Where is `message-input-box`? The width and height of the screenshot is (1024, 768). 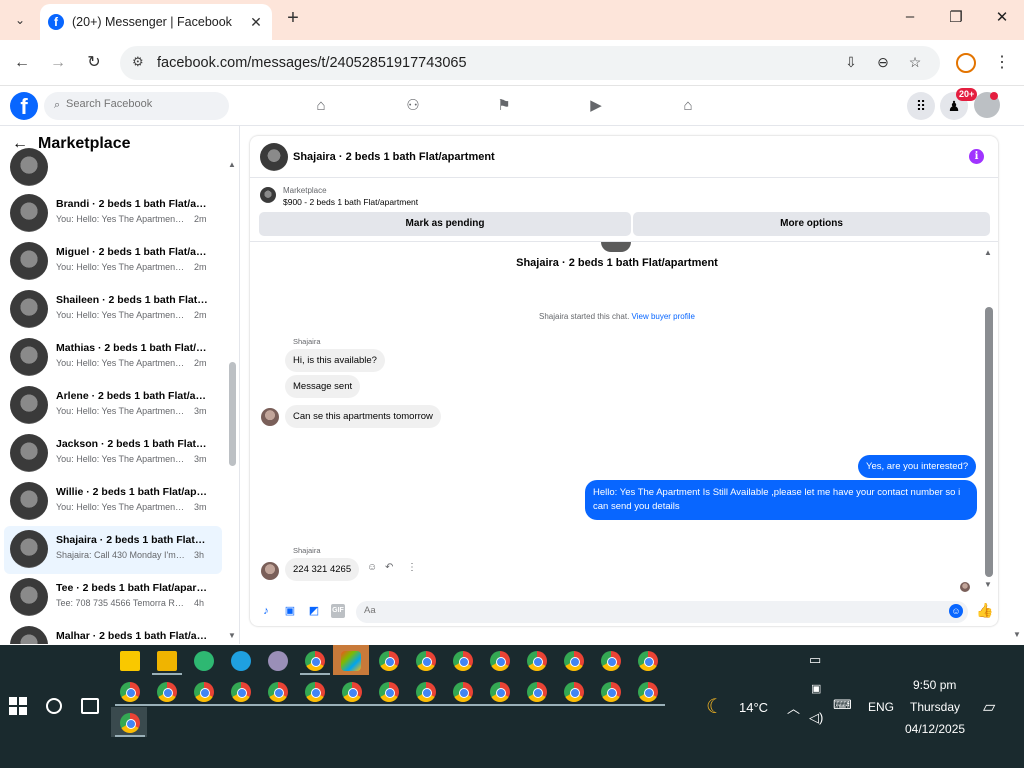 message-input-box is located at coordinates (662, 612).